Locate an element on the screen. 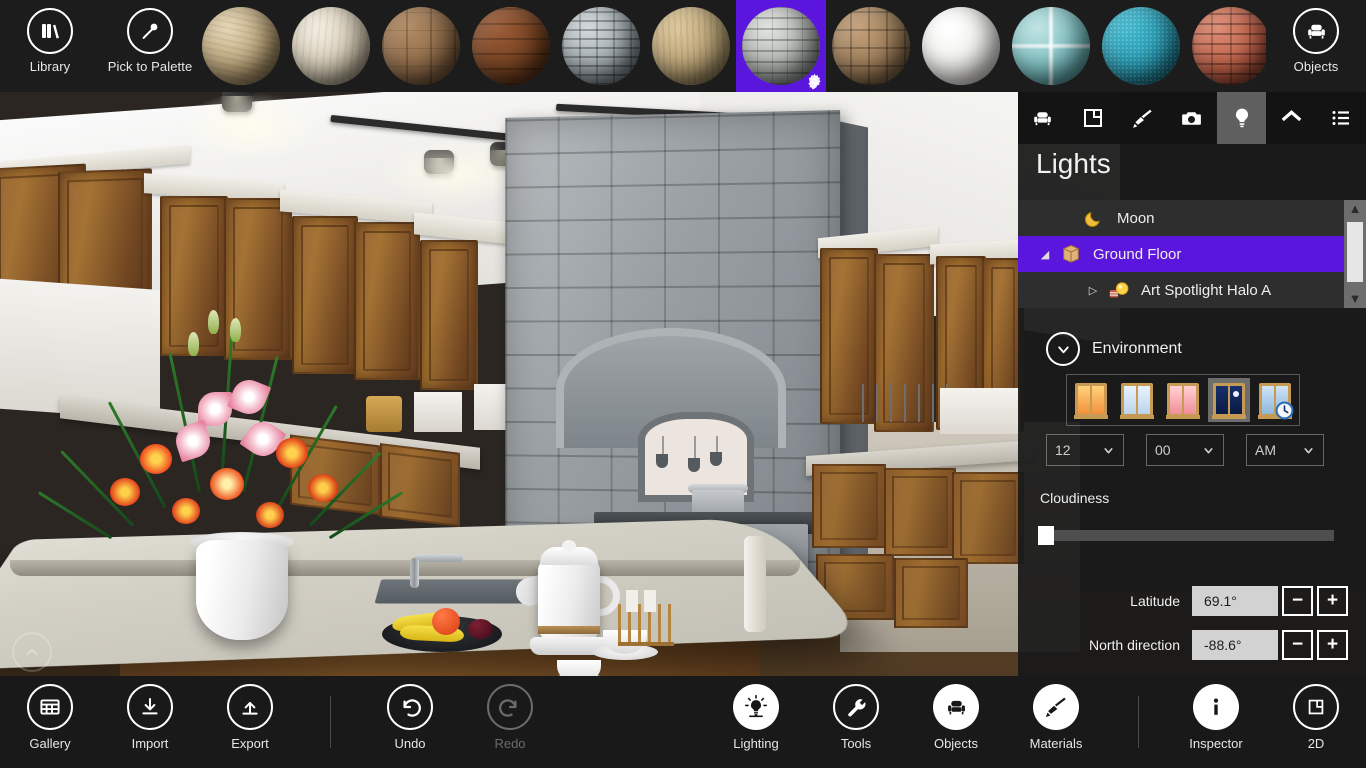 Image resolution: width=1366 pixels, height=768 pixels. faucet-arm is located at coordinates (439, 558).